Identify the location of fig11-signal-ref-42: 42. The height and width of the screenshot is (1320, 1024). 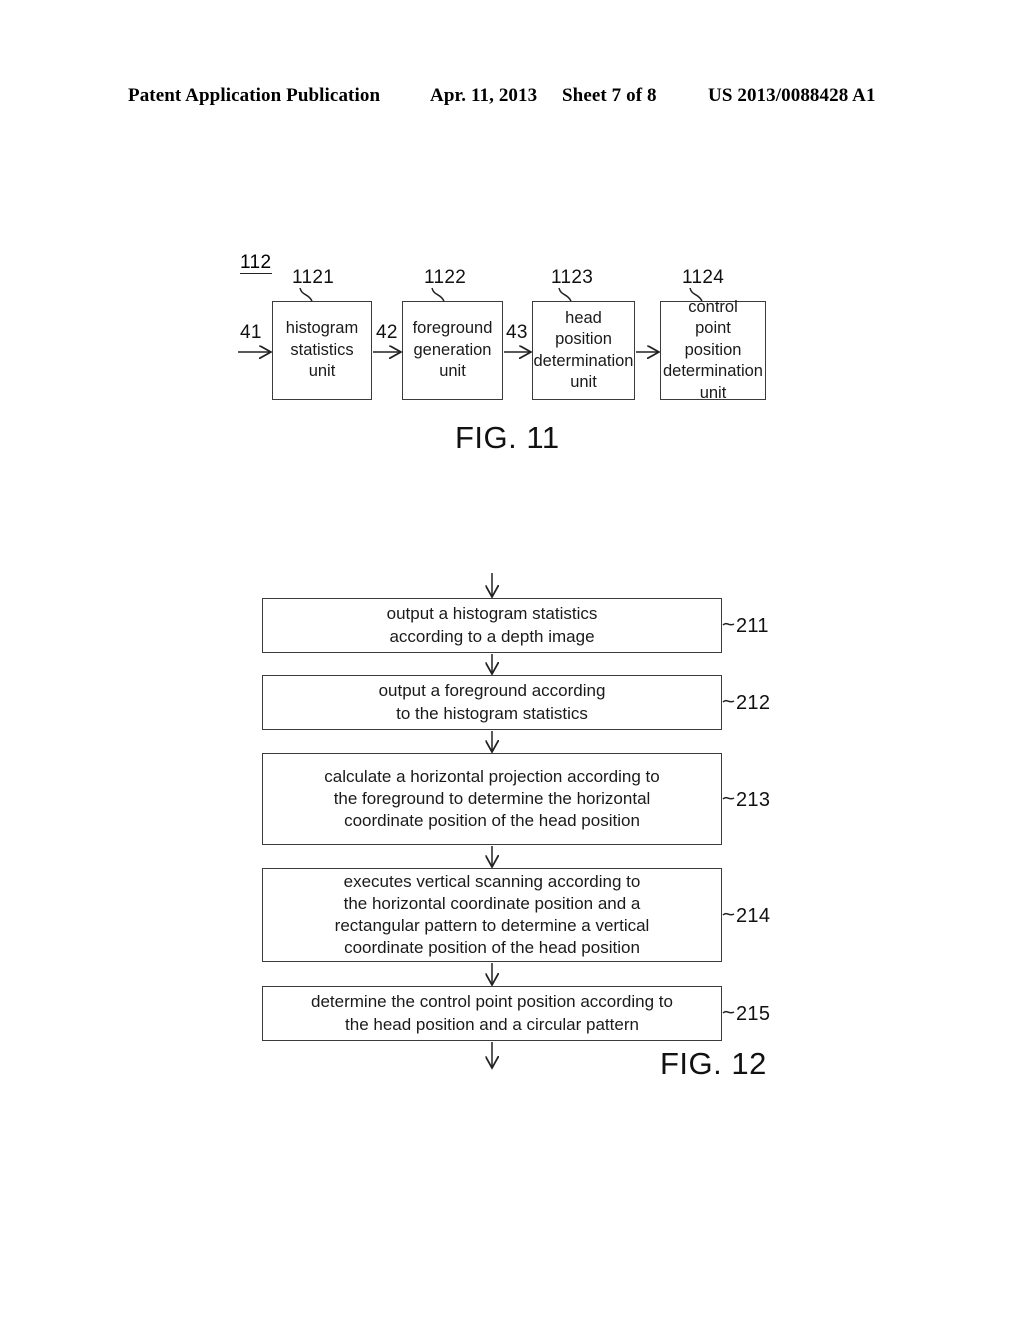
(387, 332).